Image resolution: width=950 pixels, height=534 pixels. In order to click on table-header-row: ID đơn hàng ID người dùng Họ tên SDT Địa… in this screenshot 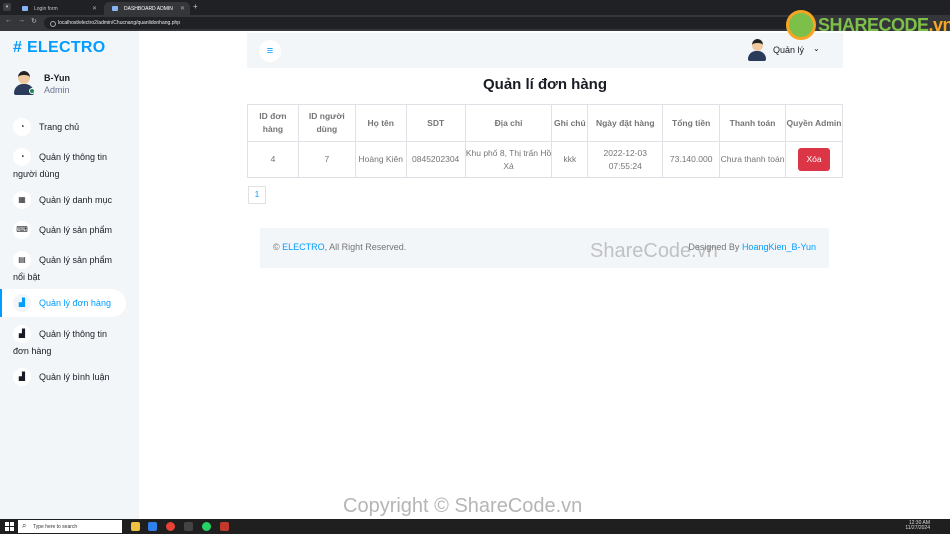, I will do `click(545, 123)`.